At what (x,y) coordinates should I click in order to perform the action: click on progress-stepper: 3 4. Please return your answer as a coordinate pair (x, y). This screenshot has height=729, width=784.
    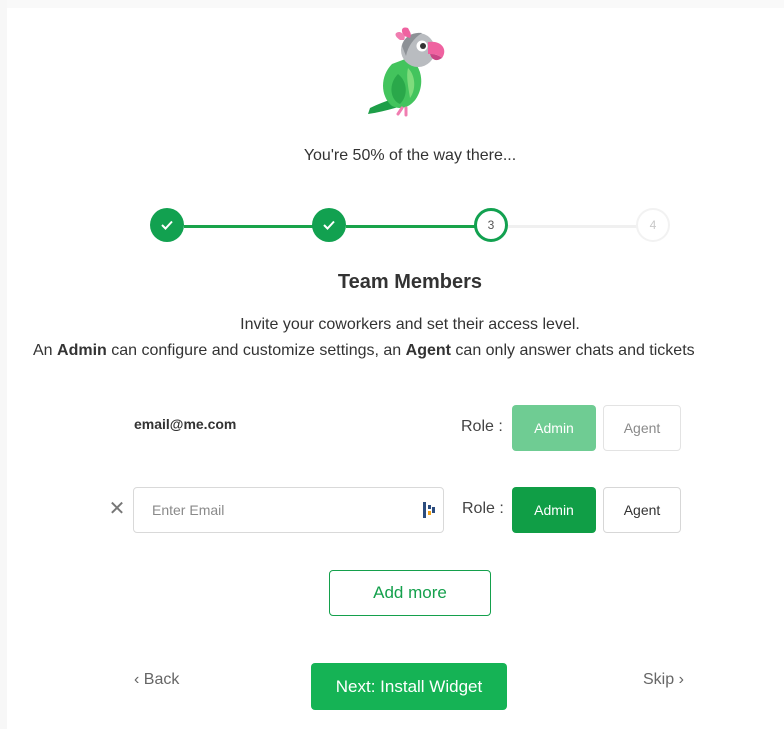
    Looking at the image, I should click on (411, 226).